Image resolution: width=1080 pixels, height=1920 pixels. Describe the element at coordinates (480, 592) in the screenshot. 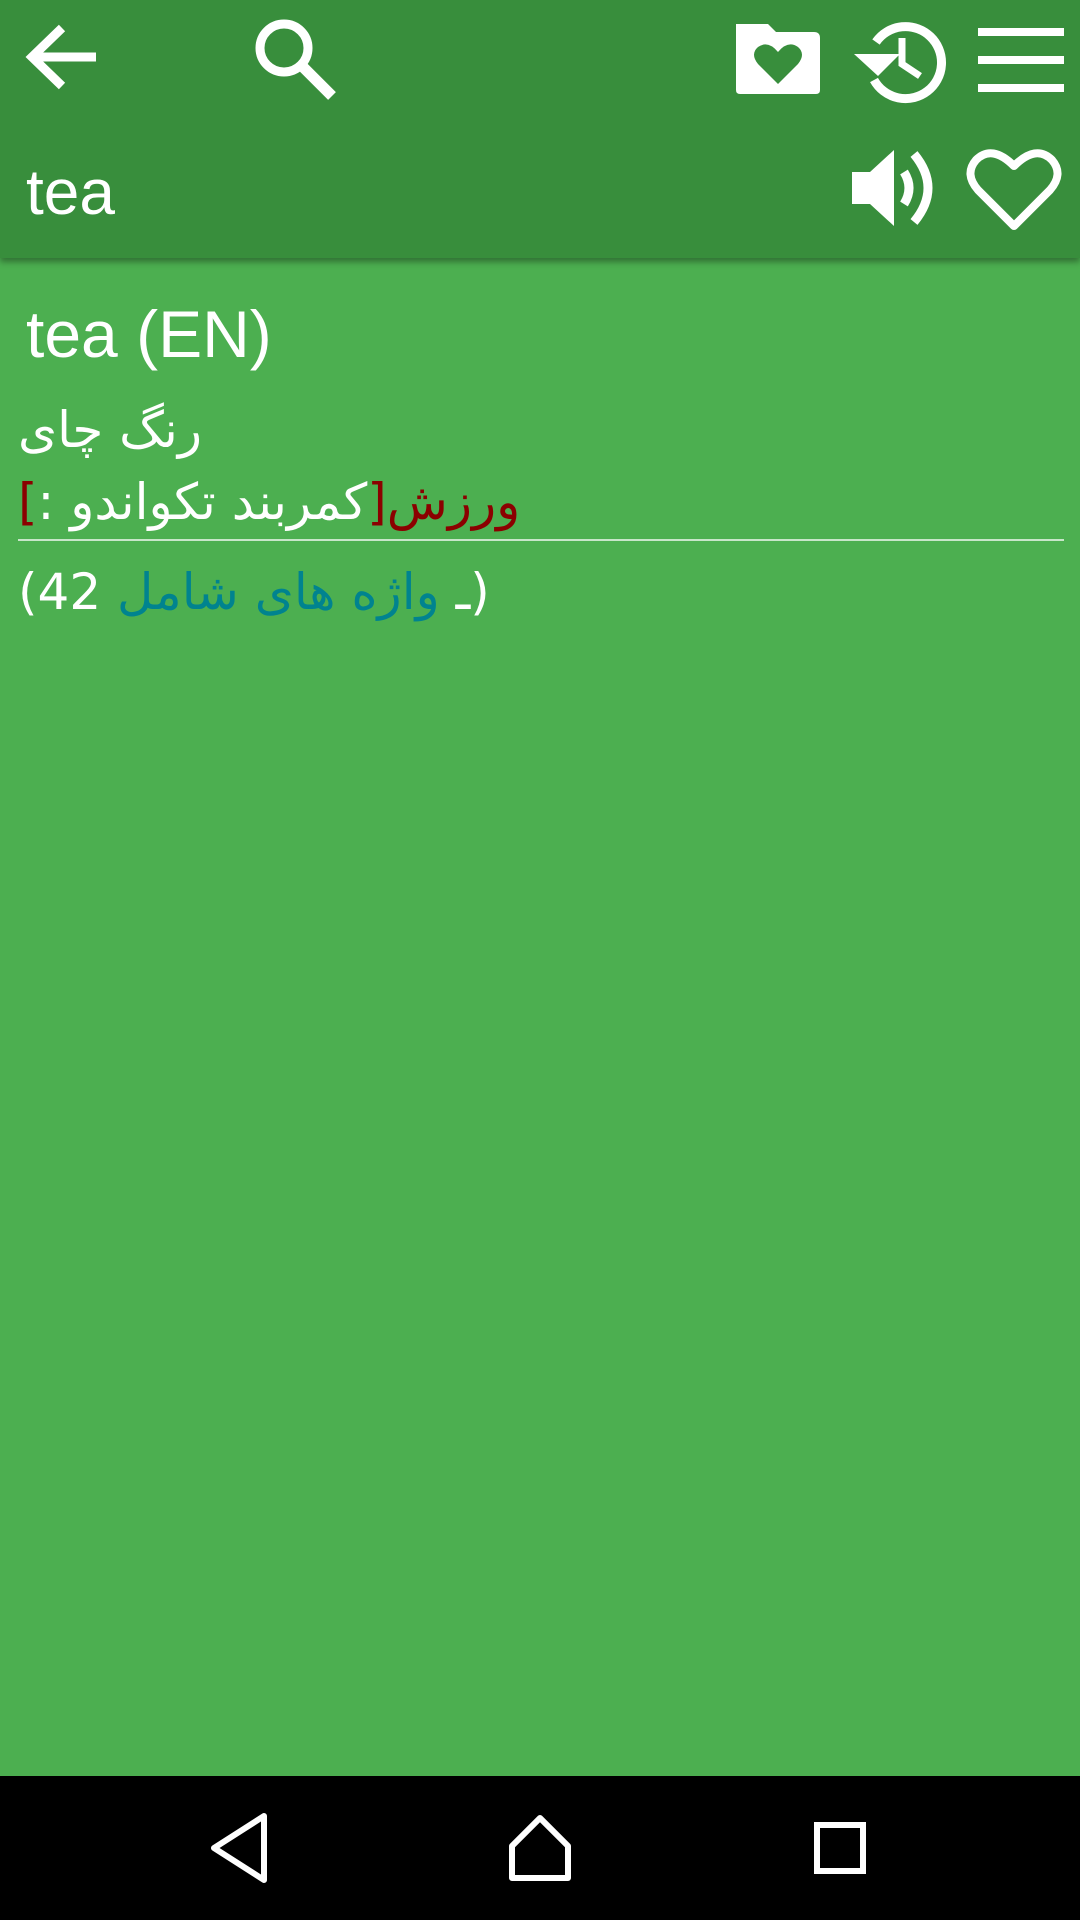

I see `related-close-paren: )` at that location.